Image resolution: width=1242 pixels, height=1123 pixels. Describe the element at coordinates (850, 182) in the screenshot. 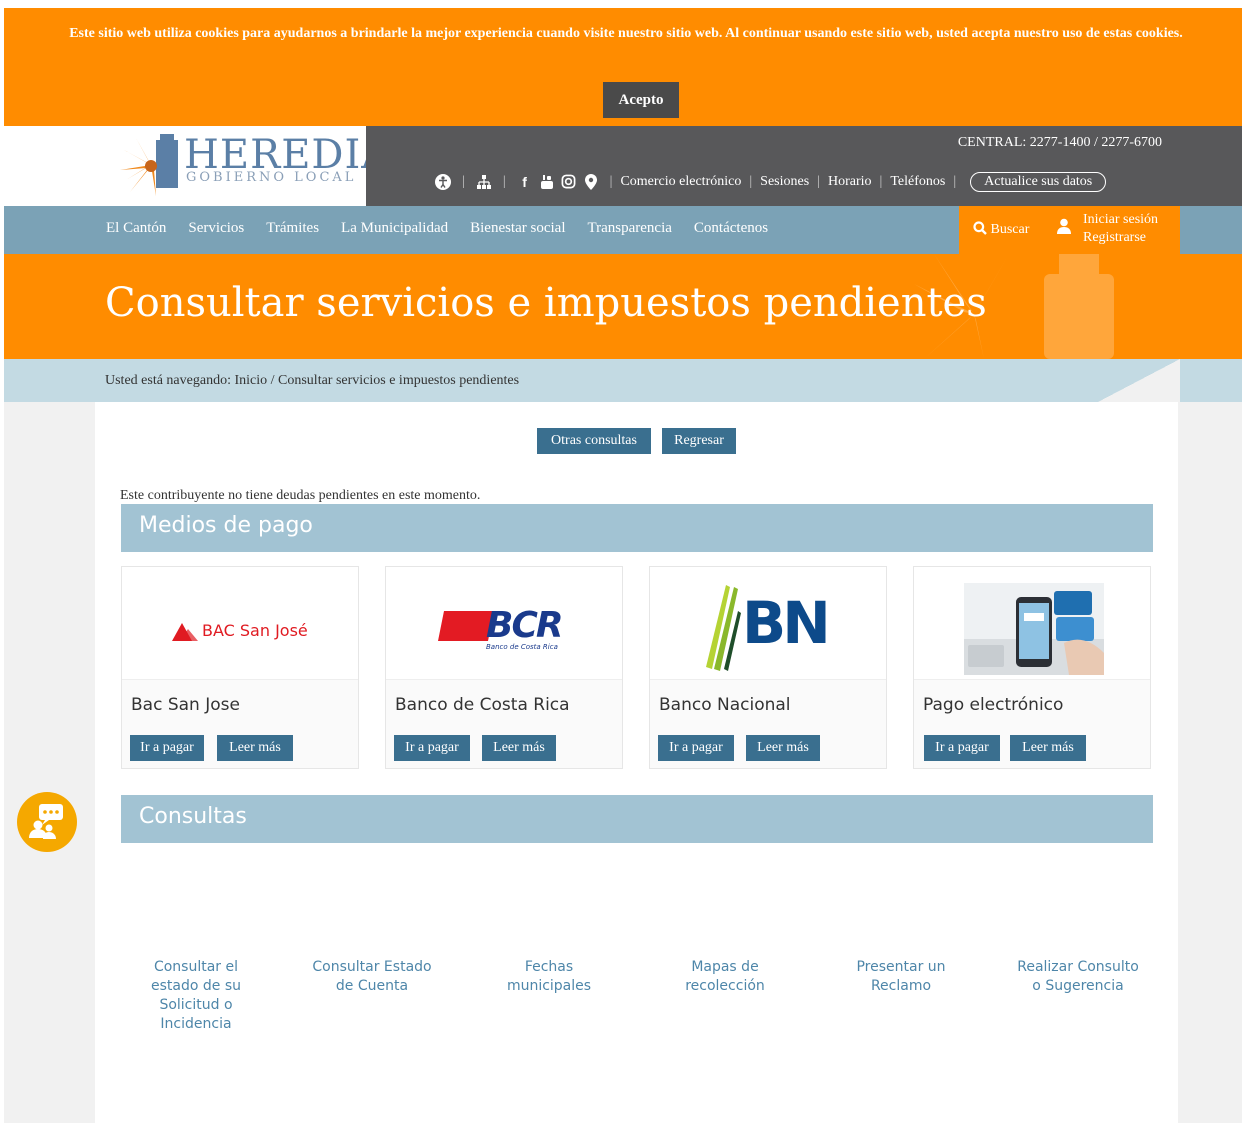

I see `link-horario: Horario` at that location.